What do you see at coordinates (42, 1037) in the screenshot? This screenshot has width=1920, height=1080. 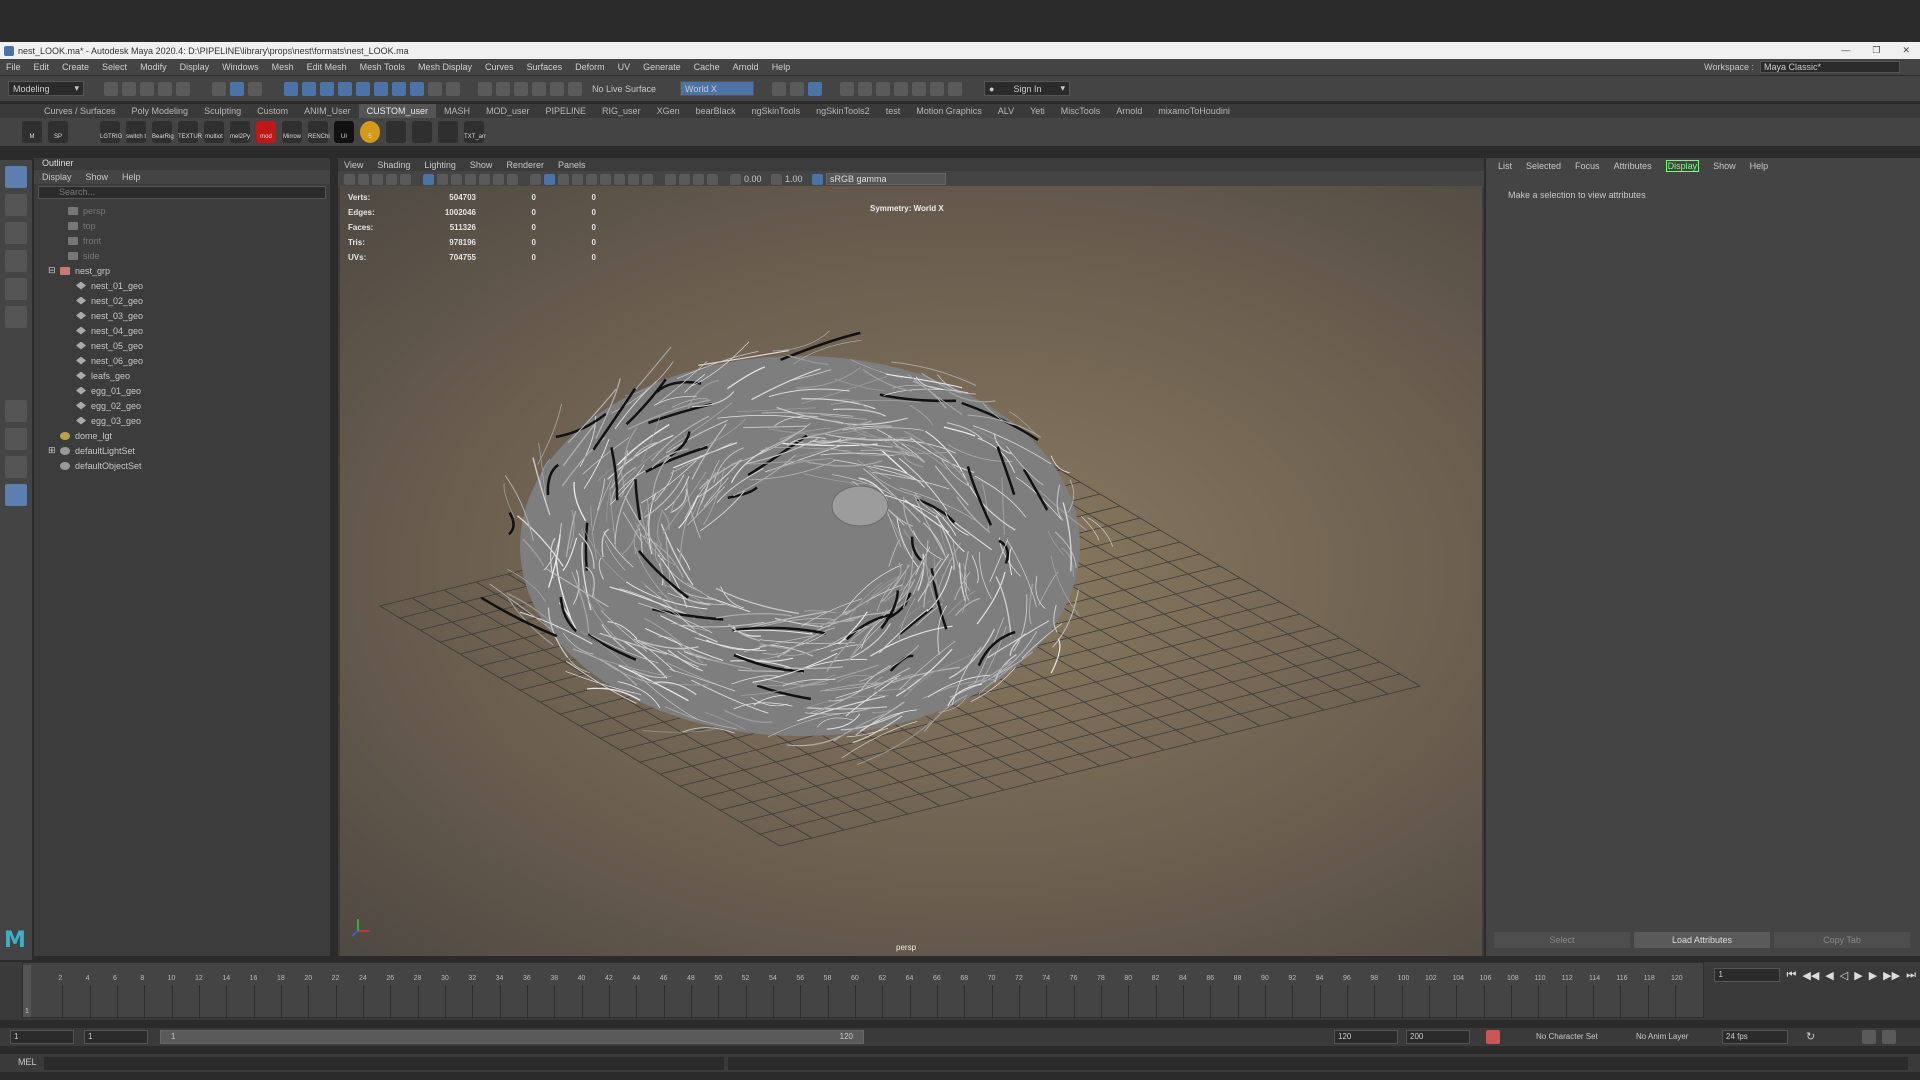 I see `start-time-field: 1` at bounding box center [42, 1037].